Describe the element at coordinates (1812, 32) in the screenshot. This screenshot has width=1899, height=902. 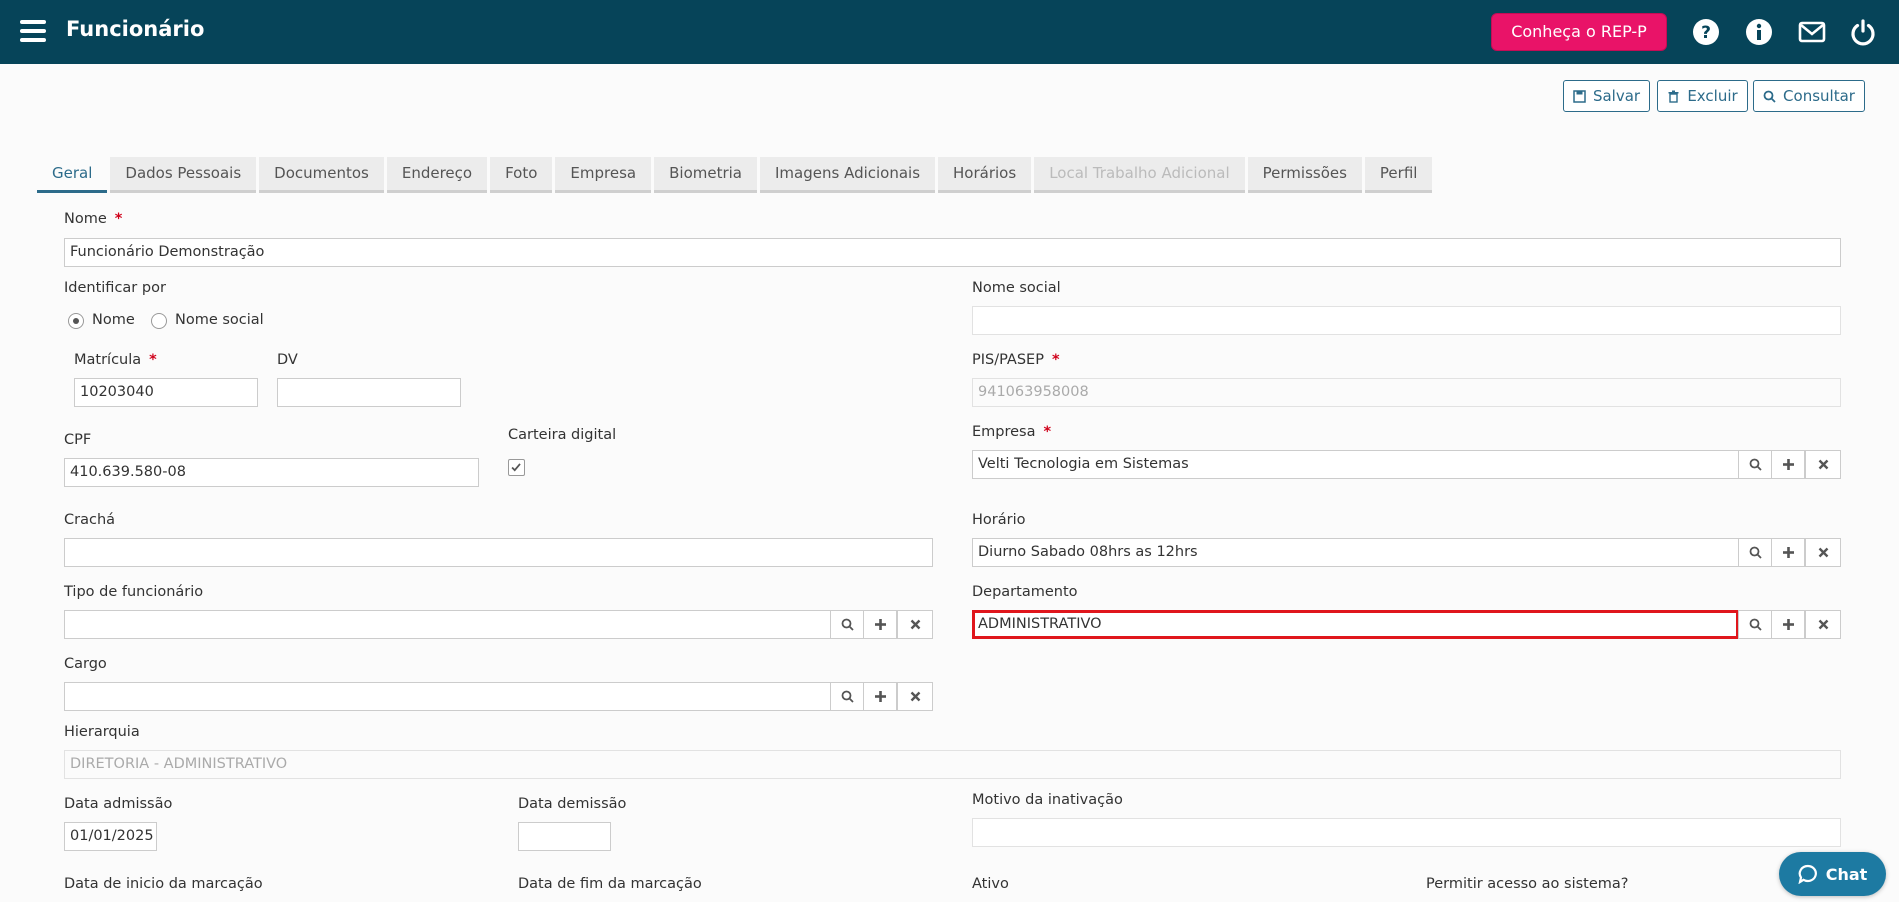
I see `mail-icon` at that location.